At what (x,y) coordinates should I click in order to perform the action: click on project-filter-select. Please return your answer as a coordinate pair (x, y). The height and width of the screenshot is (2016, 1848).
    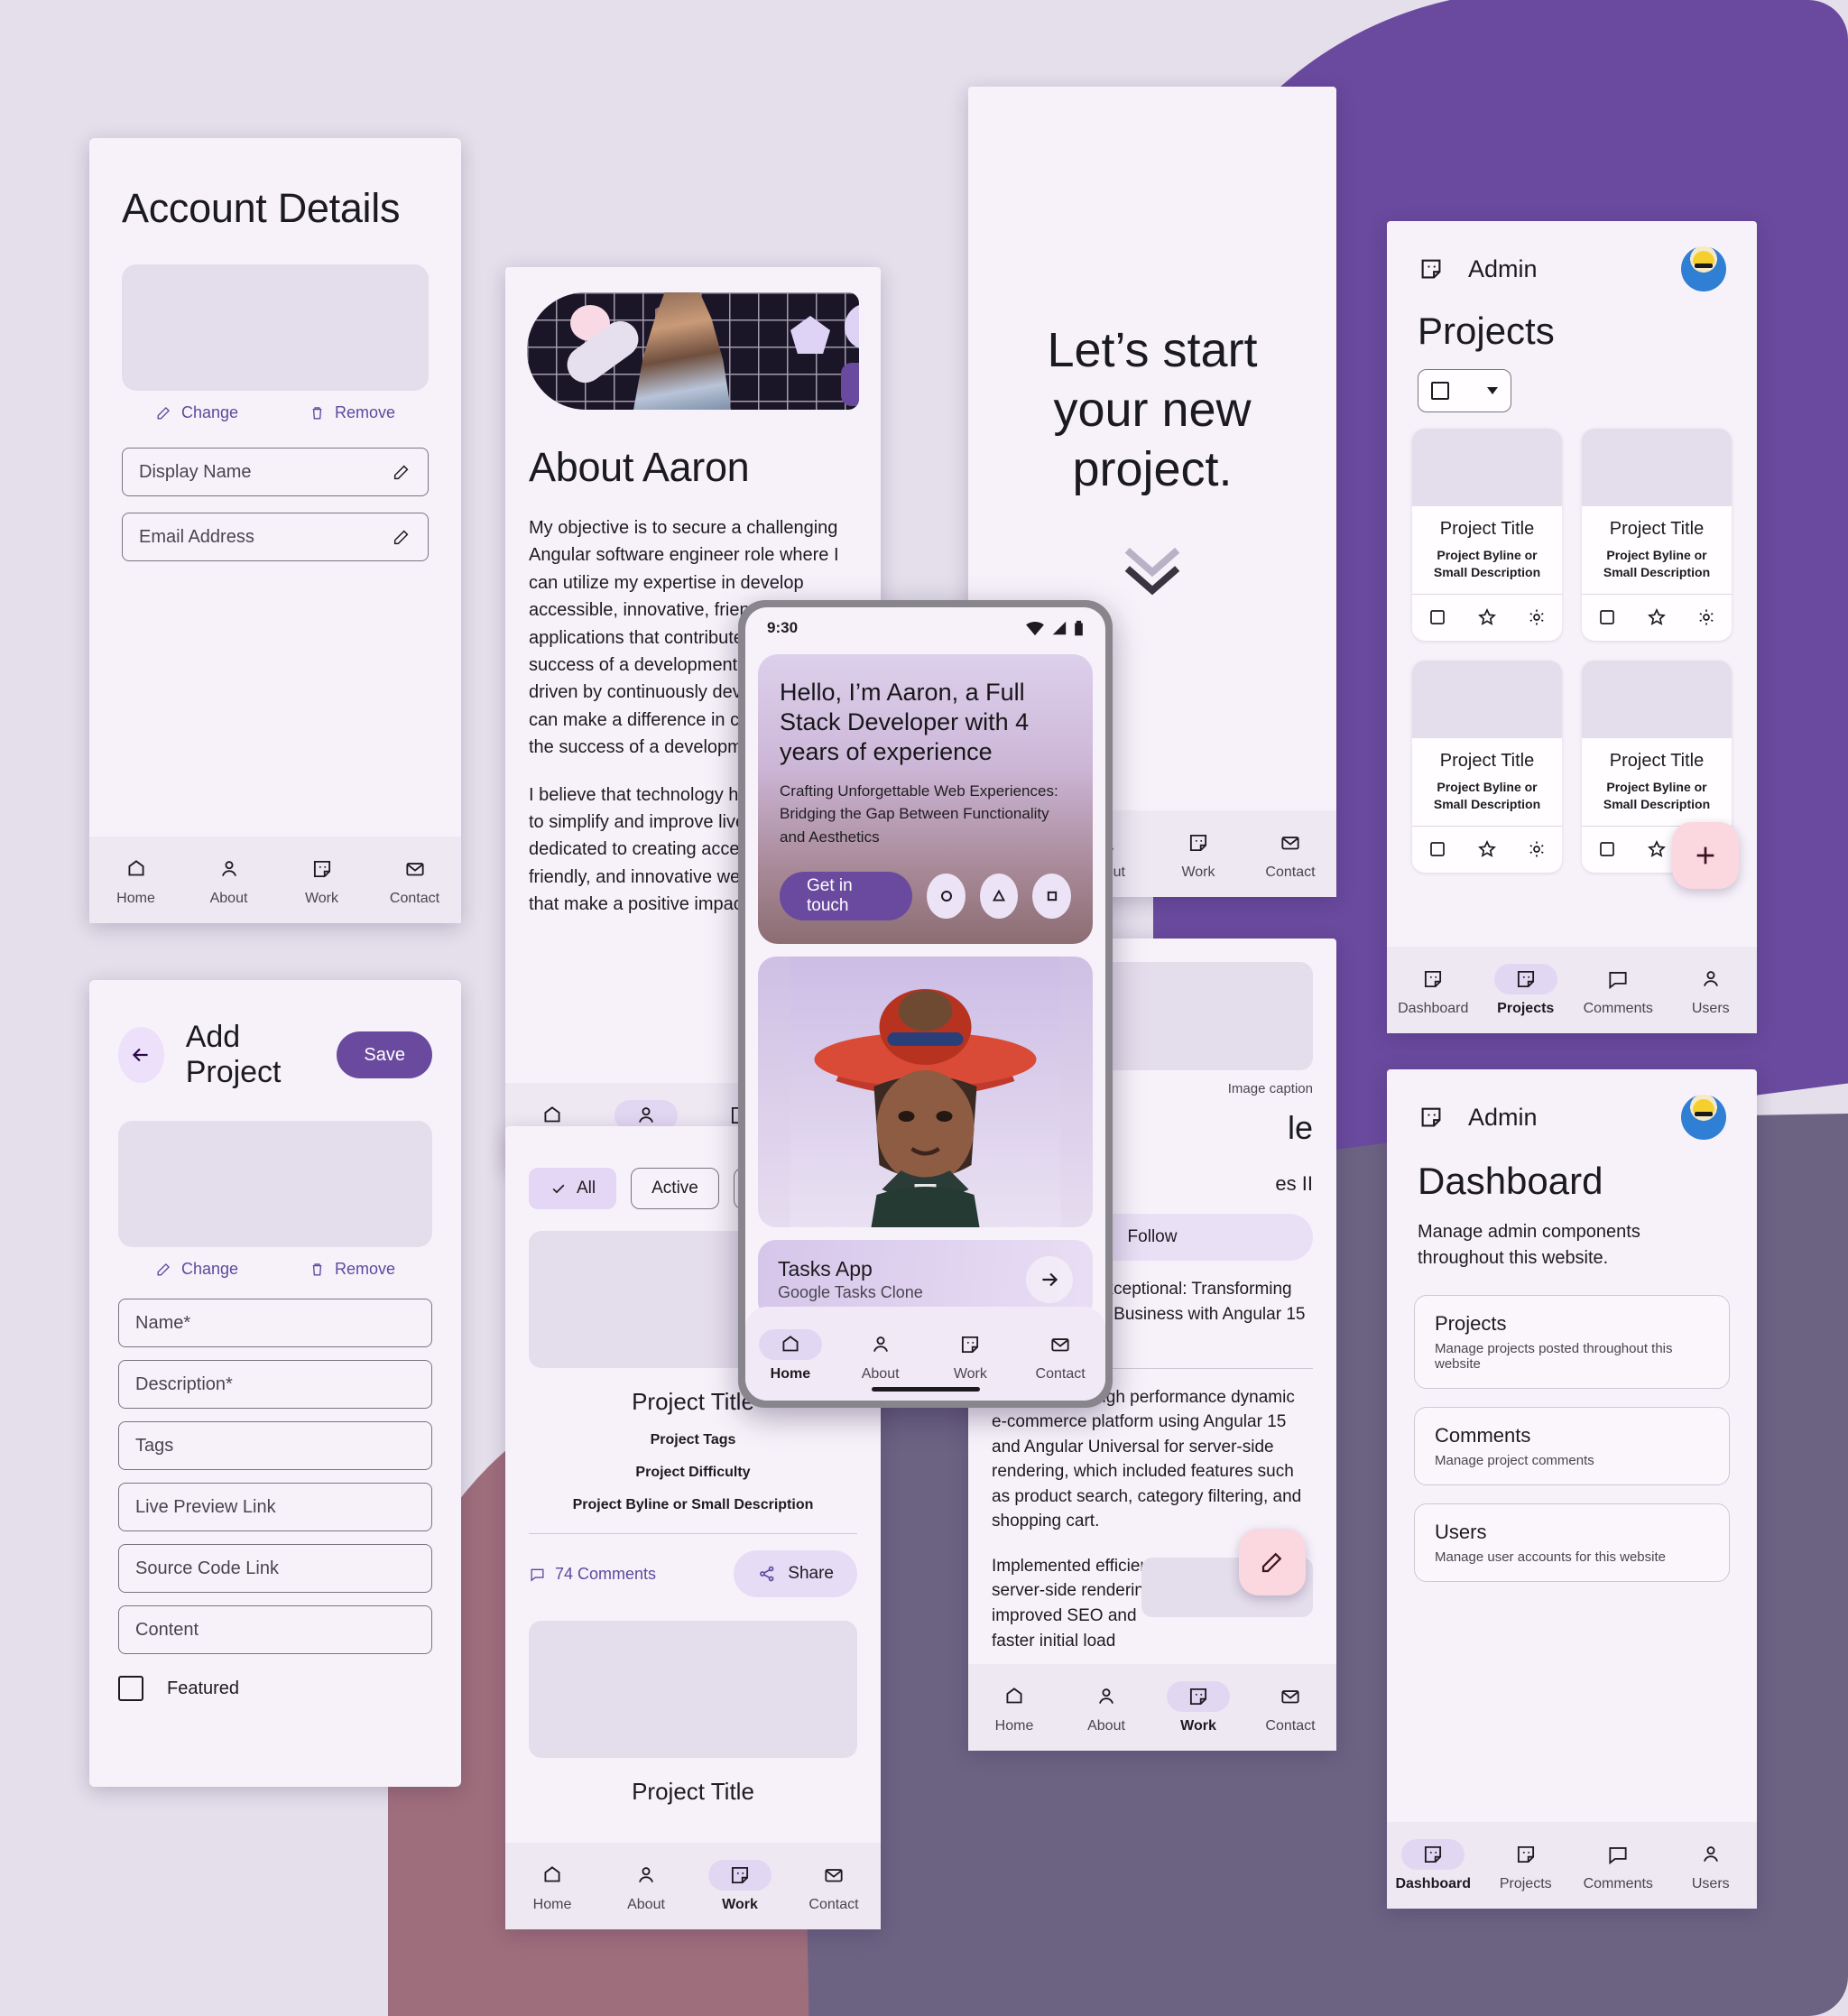
    Looking at the image, I should click on (1464, 390).